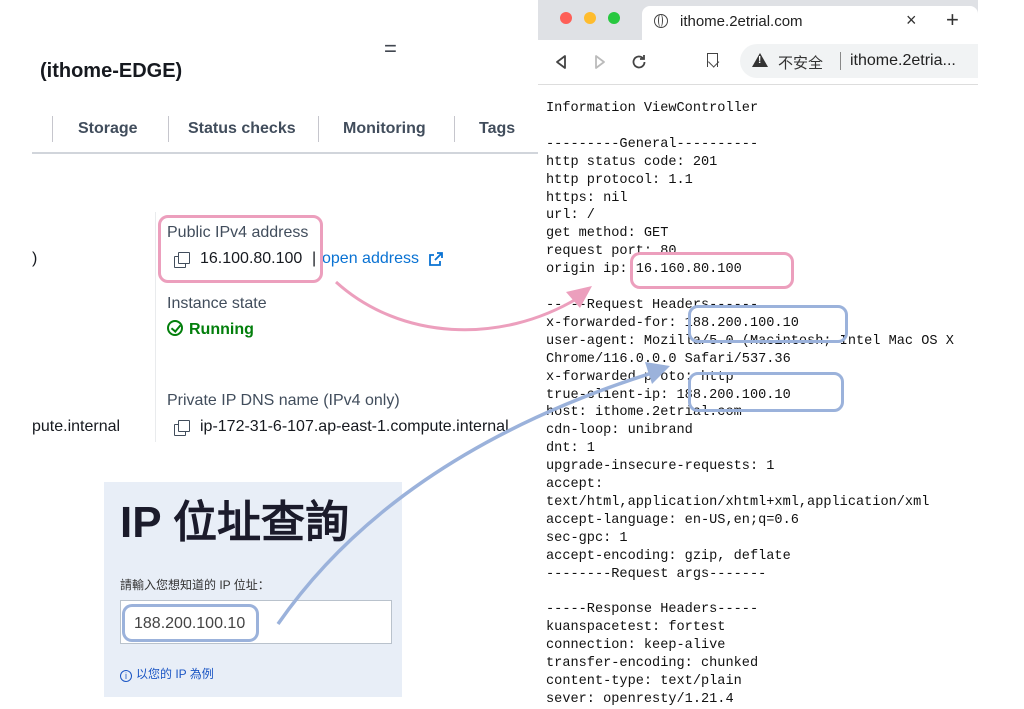  What do you see at coordinates (579, 297) in the screenshot?
I see `pink-arrowhead` at bounding box center [579, 297].